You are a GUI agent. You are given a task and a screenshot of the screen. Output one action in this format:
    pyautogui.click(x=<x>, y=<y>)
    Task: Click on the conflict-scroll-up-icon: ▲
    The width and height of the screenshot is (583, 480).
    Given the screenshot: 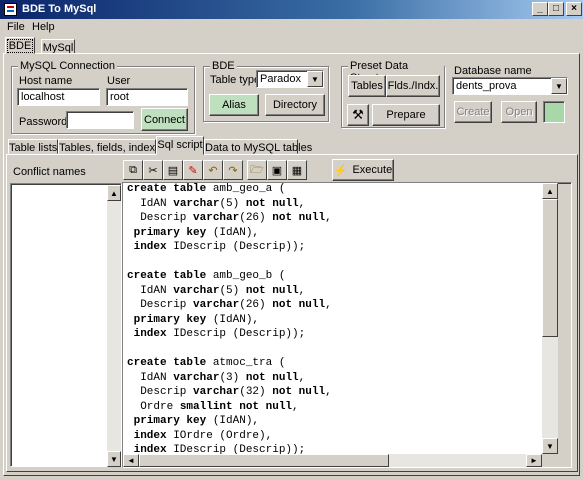 What is the action you would take?
    pyautogui.click(x=114, y=193)
    